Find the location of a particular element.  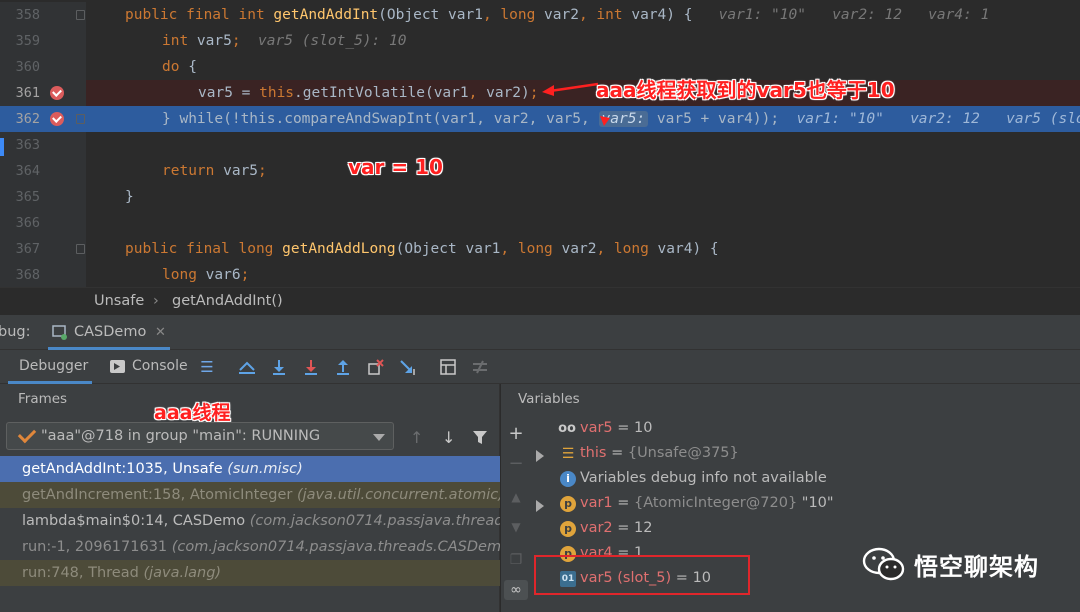

step-into-icon is located at coordinates (311, 367).